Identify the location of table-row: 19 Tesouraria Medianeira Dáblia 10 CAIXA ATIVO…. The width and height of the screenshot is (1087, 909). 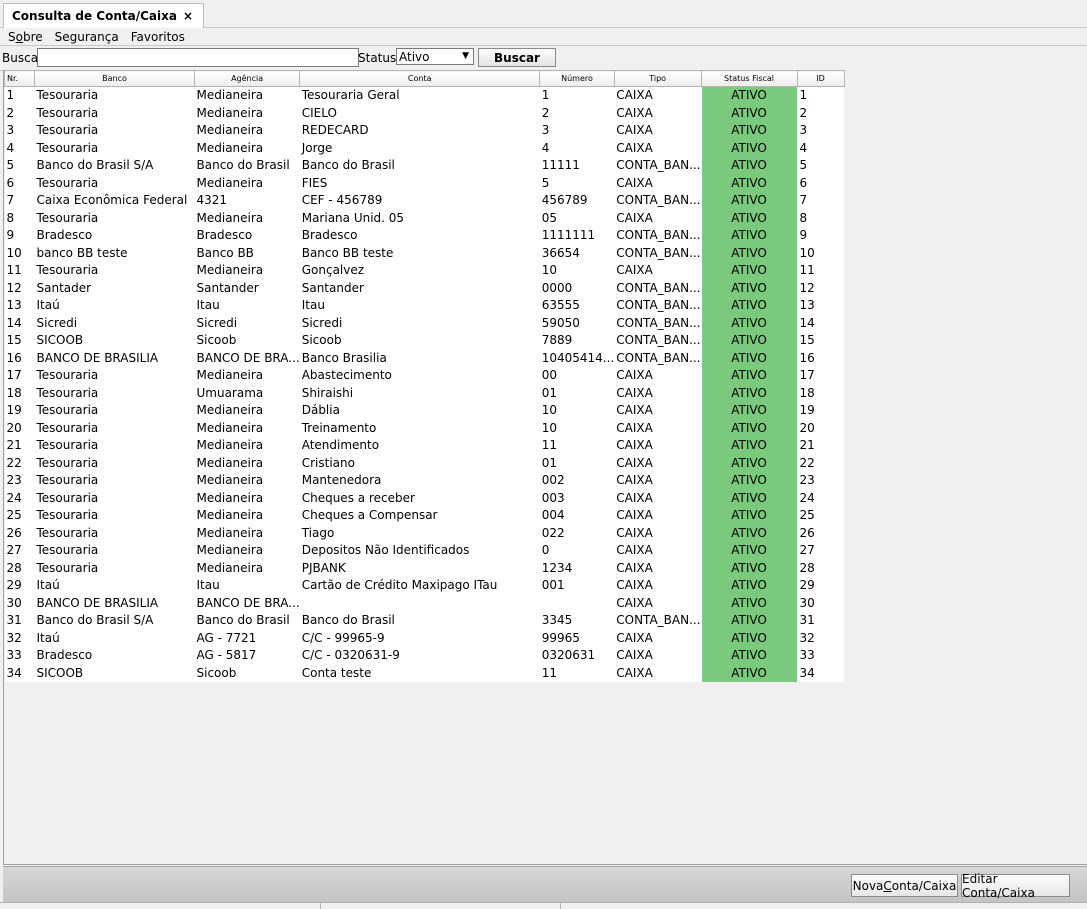
(424, 411).